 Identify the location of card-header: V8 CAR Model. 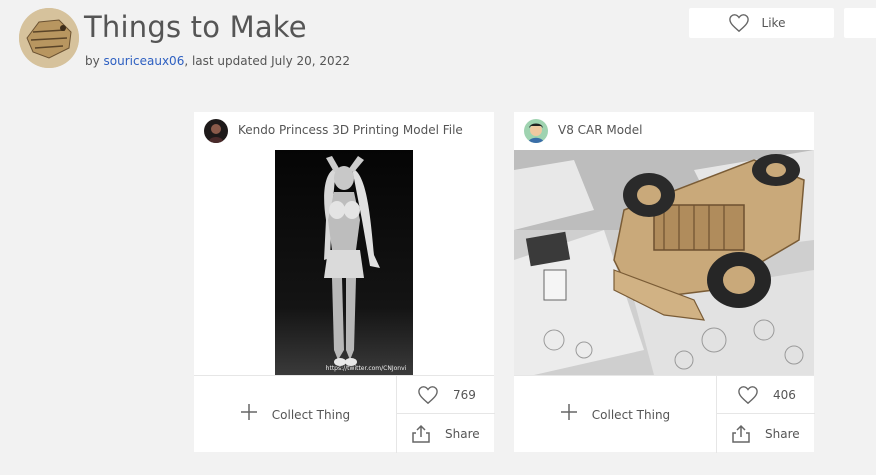
(664, 131).